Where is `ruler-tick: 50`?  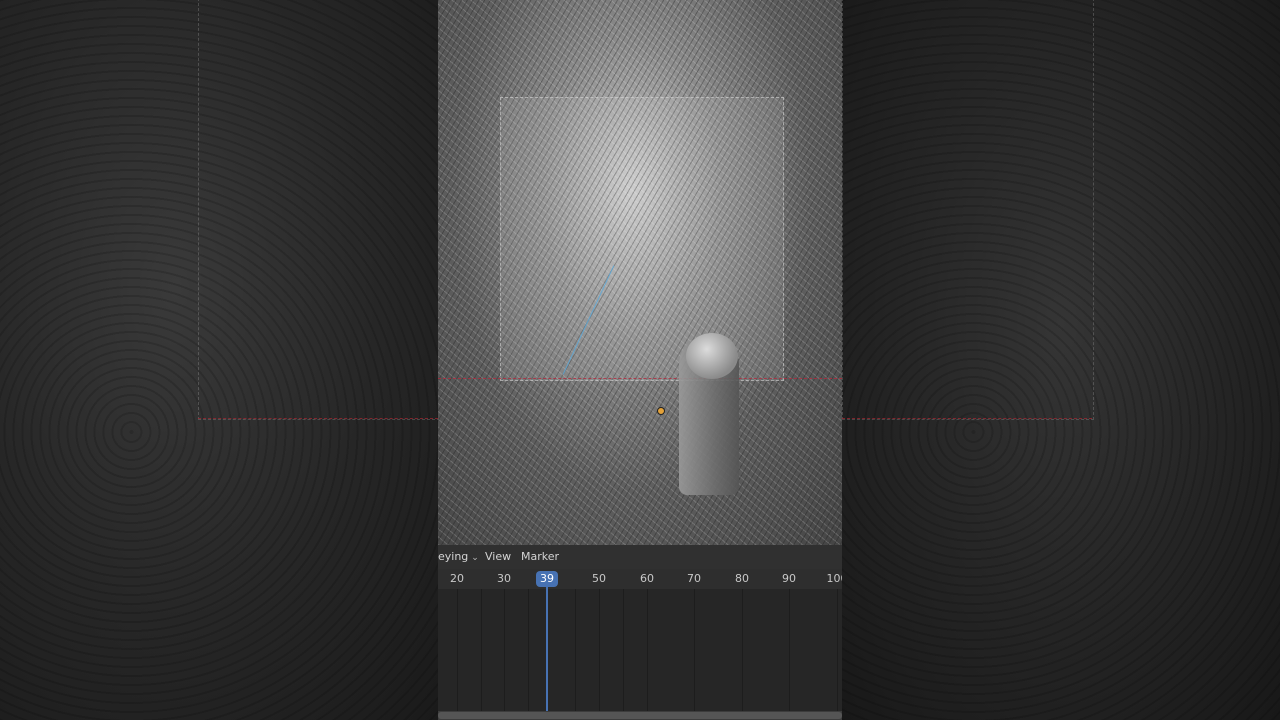
ruler-tick: 50 is located at coordinates (599, 578).